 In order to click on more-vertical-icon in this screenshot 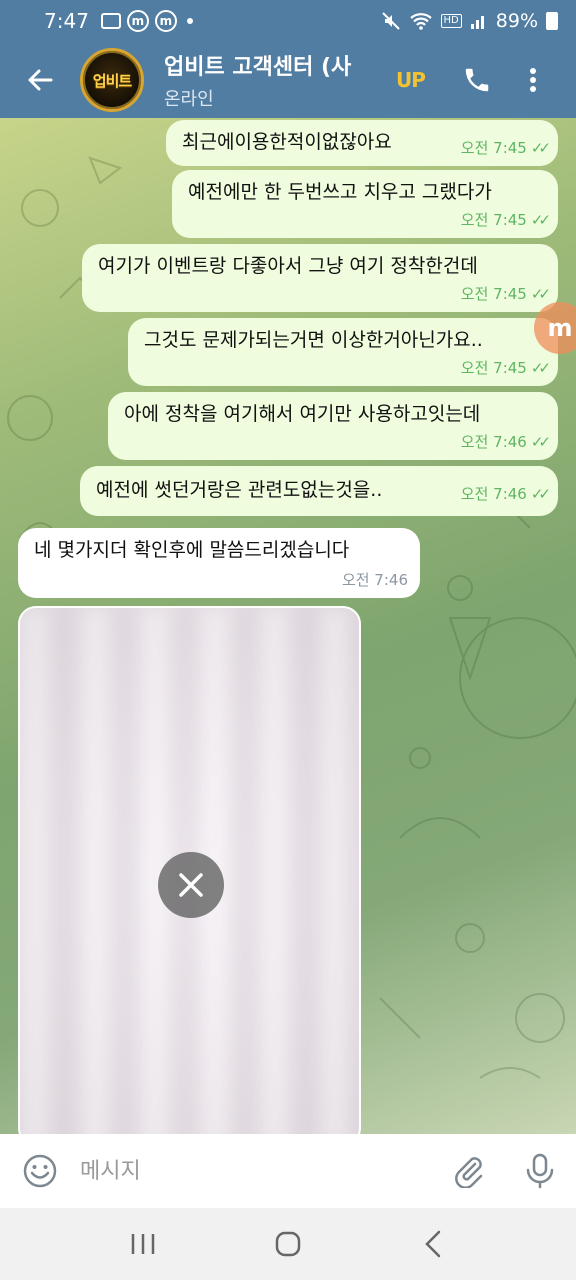, I will do `click(532, 80)`.